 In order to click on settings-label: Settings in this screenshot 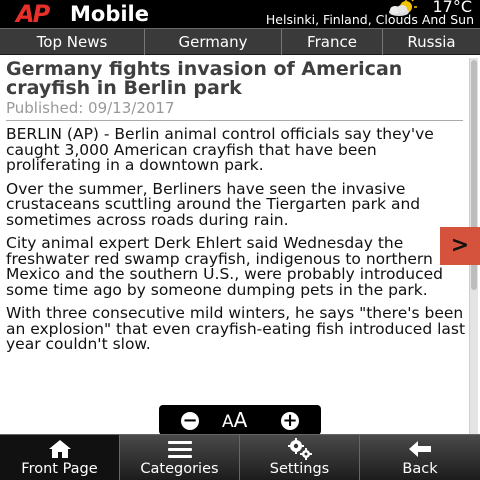, I will do `click(299, 469)`.